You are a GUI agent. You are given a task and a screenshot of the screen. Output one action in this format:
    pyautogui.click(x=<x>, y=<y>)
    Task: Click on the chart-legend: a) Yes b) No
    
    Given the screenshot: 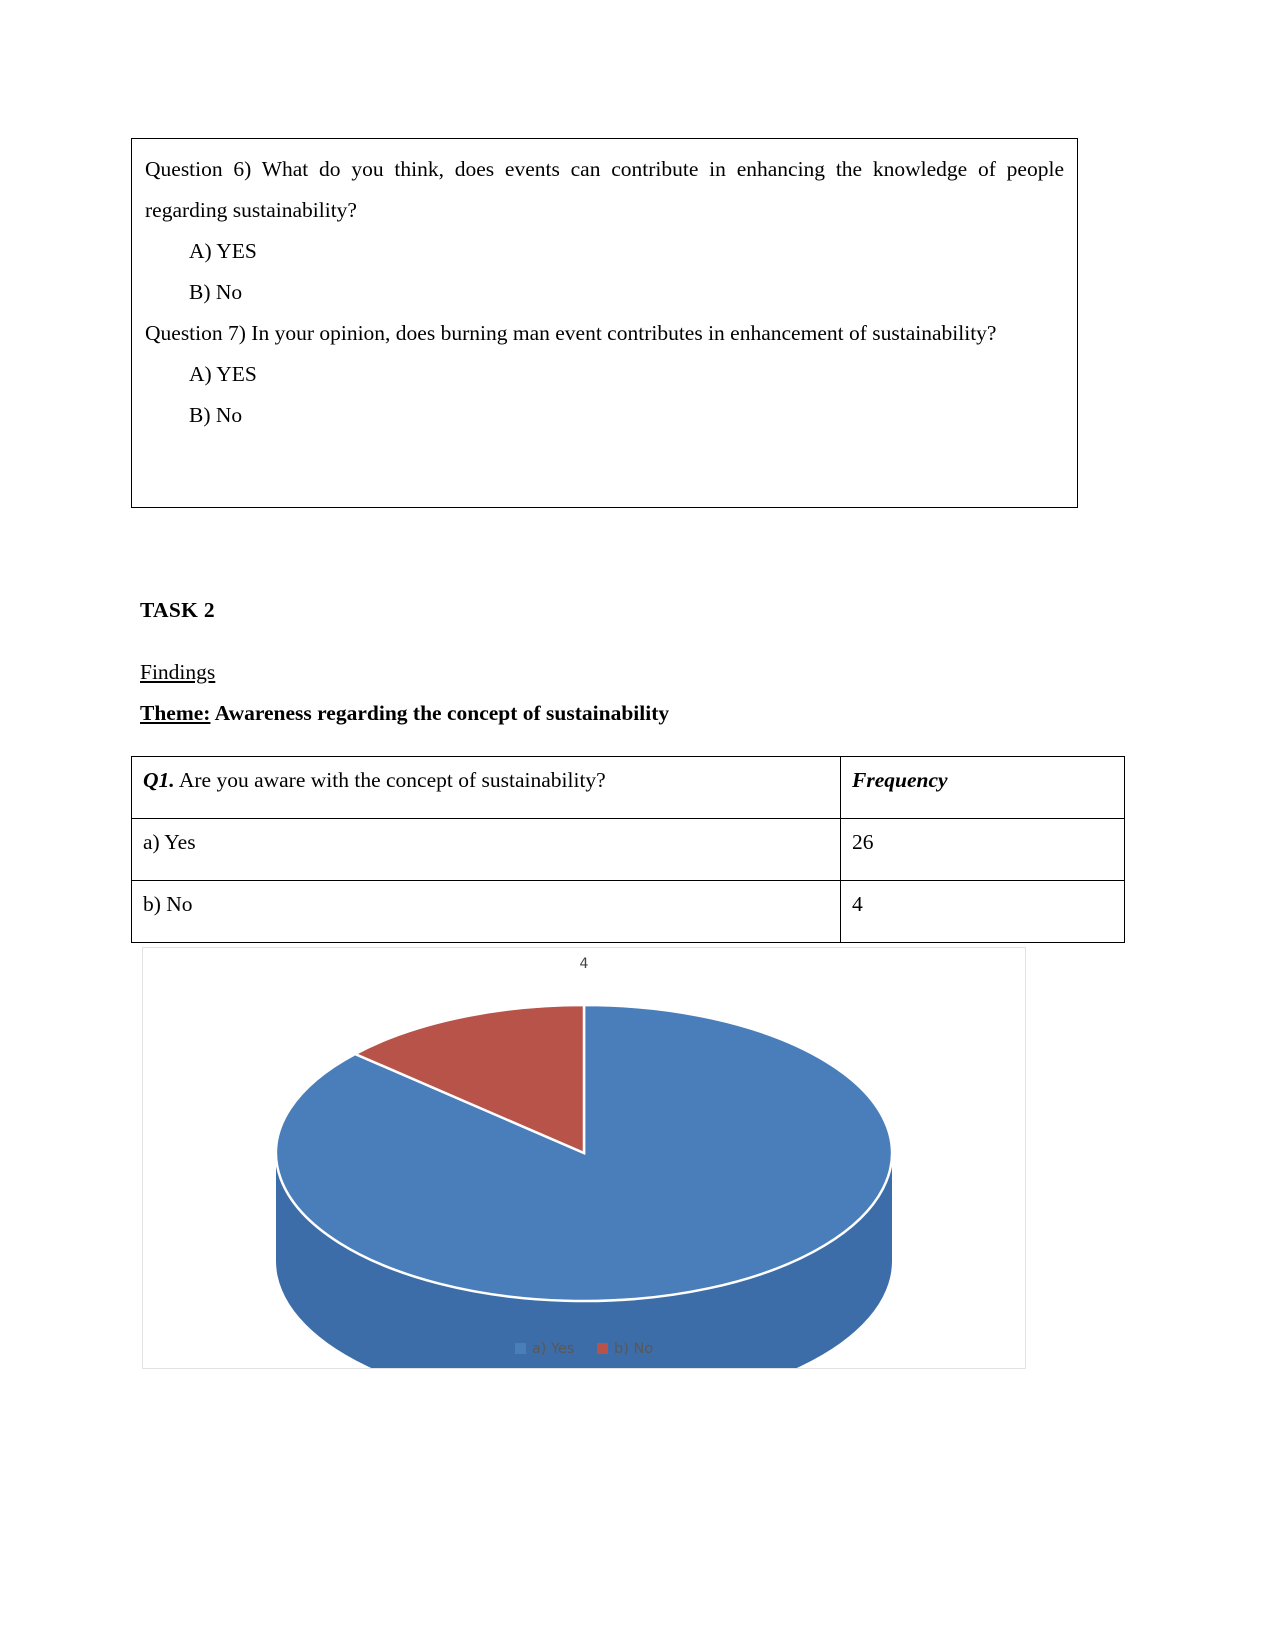 What is the action you would take?
    pyautogui.click(x=584, y=1349)
    